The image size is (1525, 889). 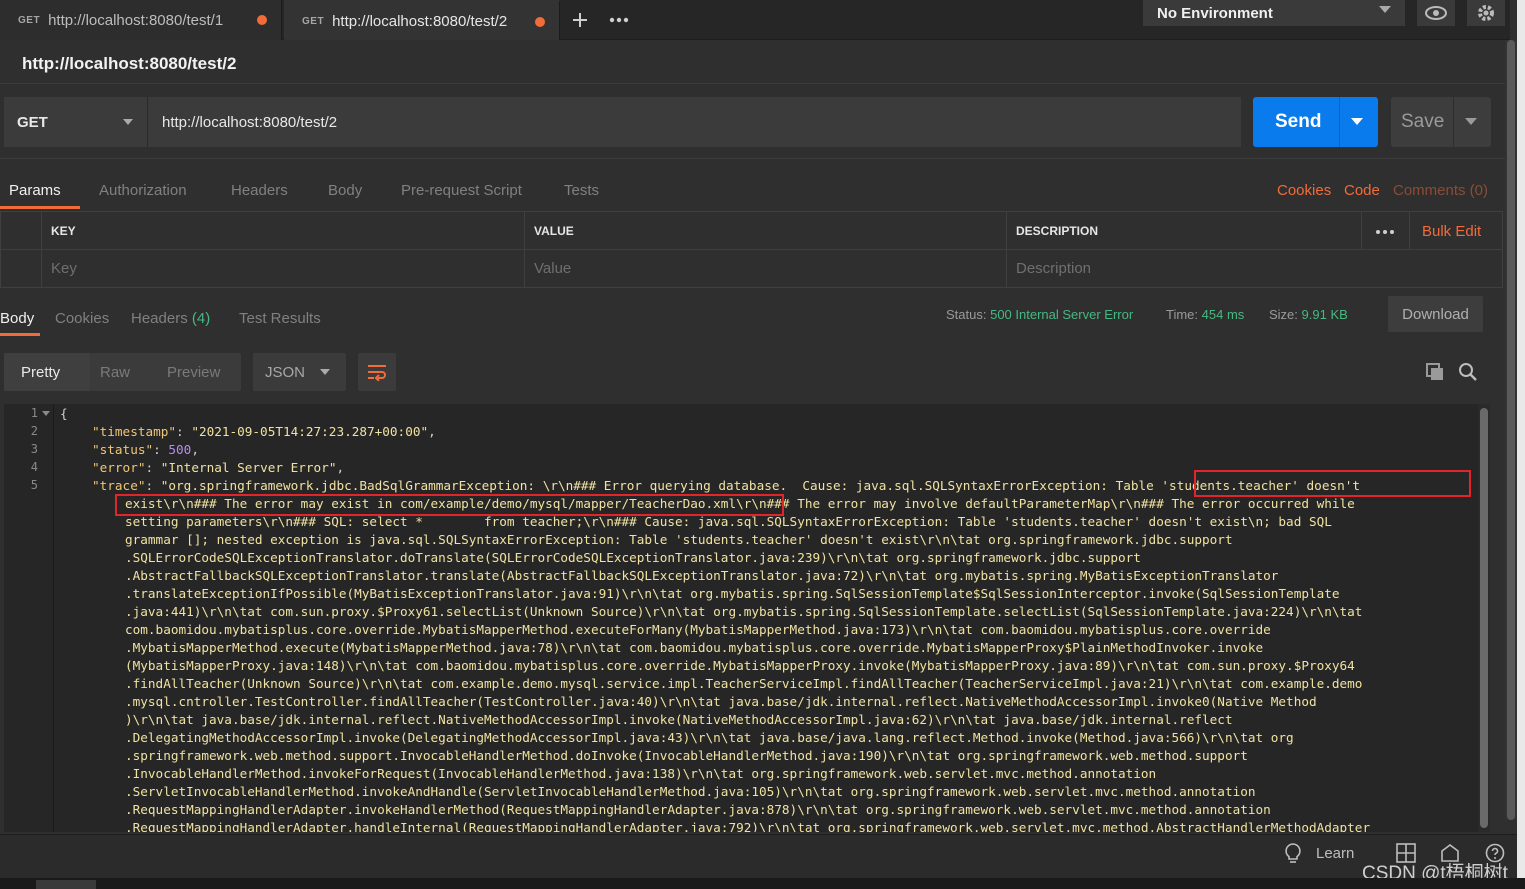 I want to click on value-input: Value, so click(x=766, y=269).